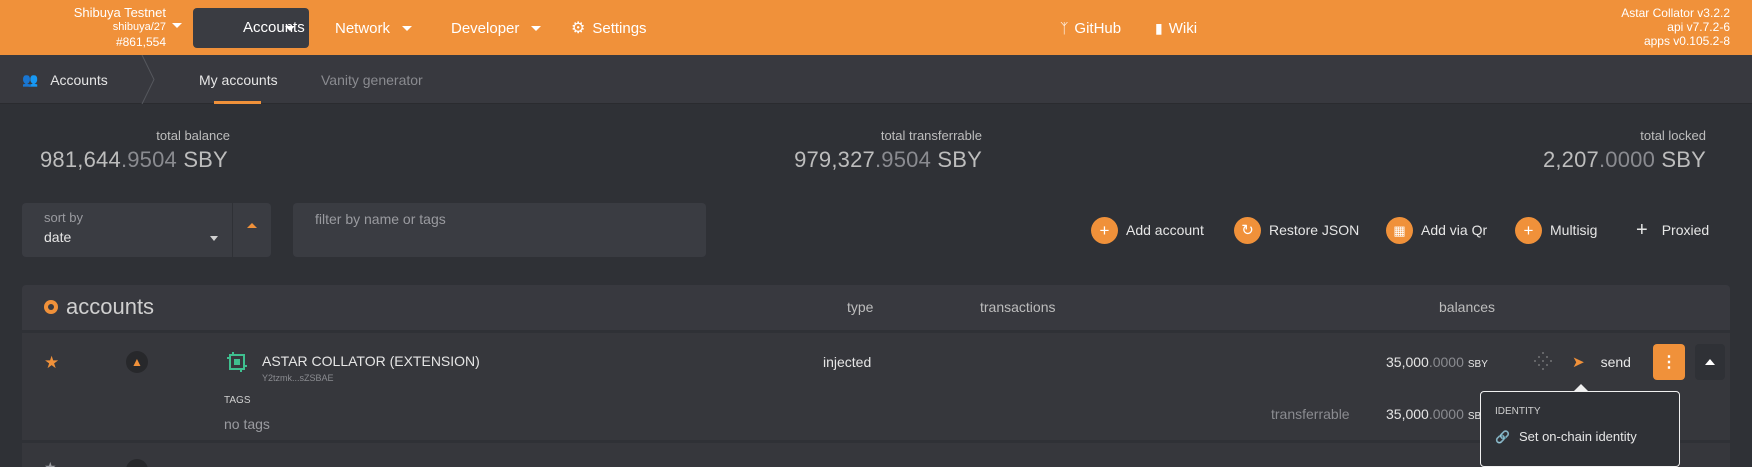 Image resolution: width=1752 pixels, height=467 pixels. I want to click on summary-label: total balance, so click(193, 135).